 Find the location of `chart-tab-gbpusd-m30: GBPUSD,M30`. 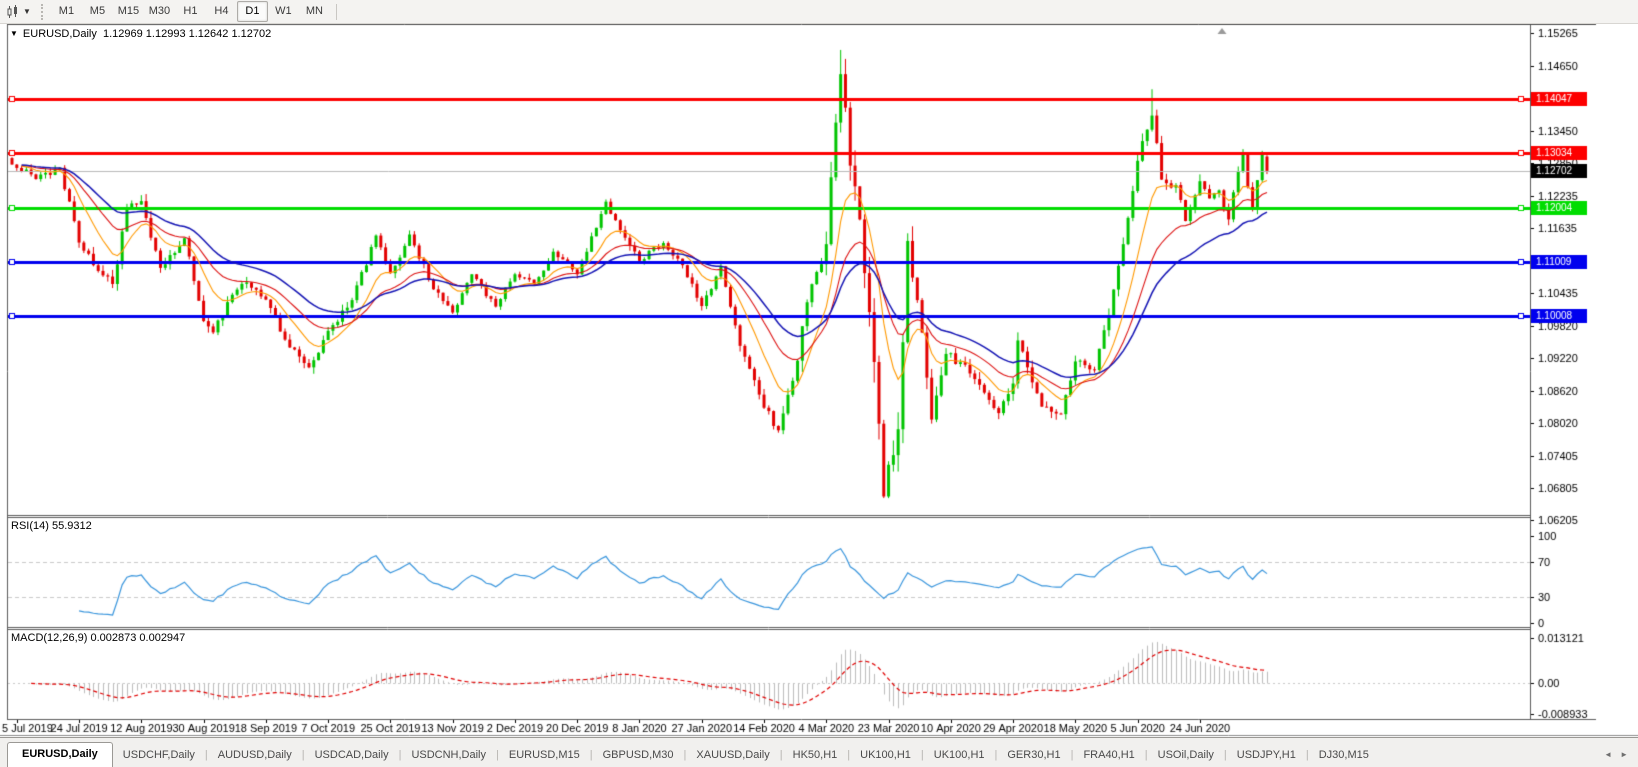

chart-tab-gbpusd-m30: GBPUSD,M30 is located at coordinates (638, 755).